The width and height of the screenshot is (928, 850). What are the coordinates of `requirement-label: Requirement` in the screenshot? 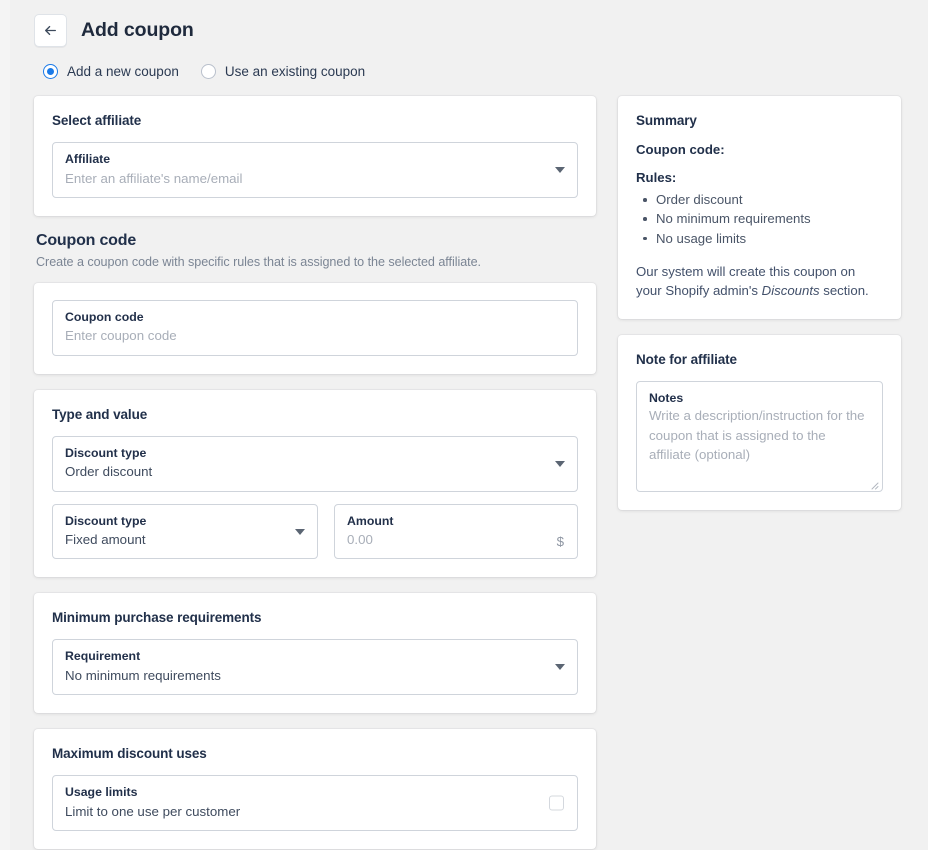 It's located at (103, 656).